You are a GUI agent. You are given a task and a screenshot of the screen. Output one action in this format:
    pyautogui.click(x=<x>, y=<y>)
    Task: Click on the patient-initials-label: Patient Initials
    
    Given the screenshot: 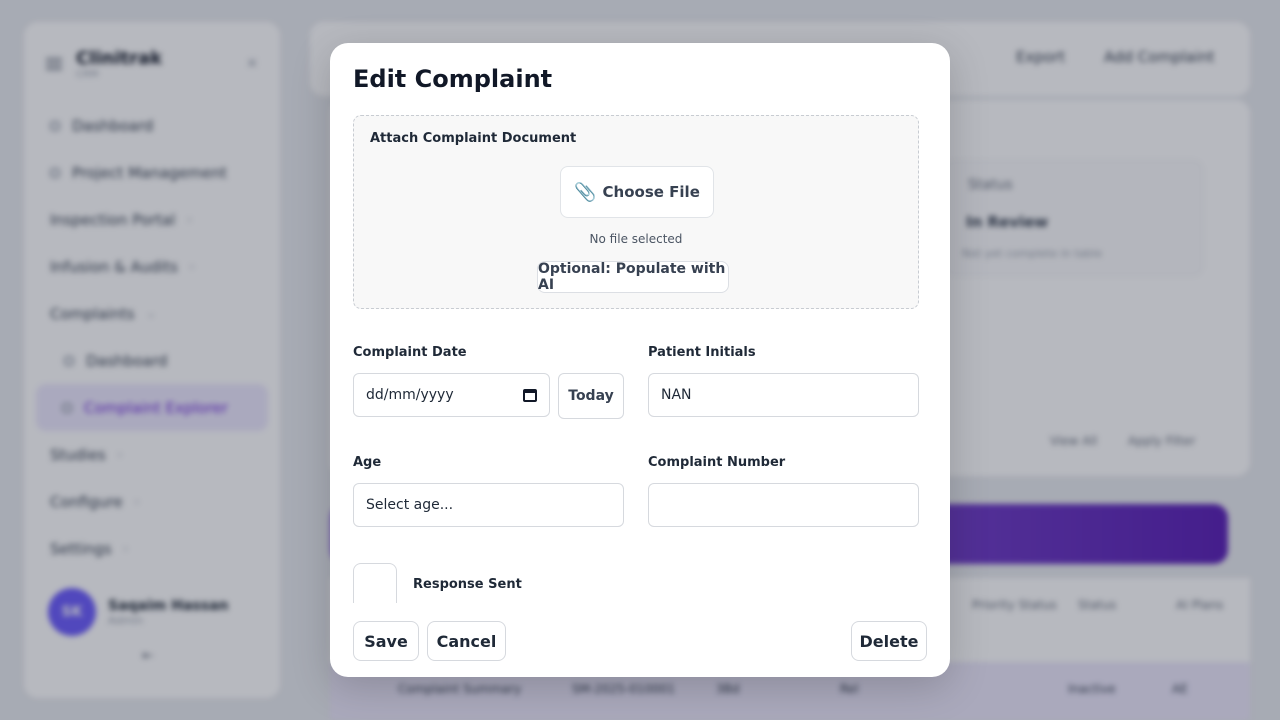 What is the action you would take?
    pyautogui.click(x=702, y=352)
    